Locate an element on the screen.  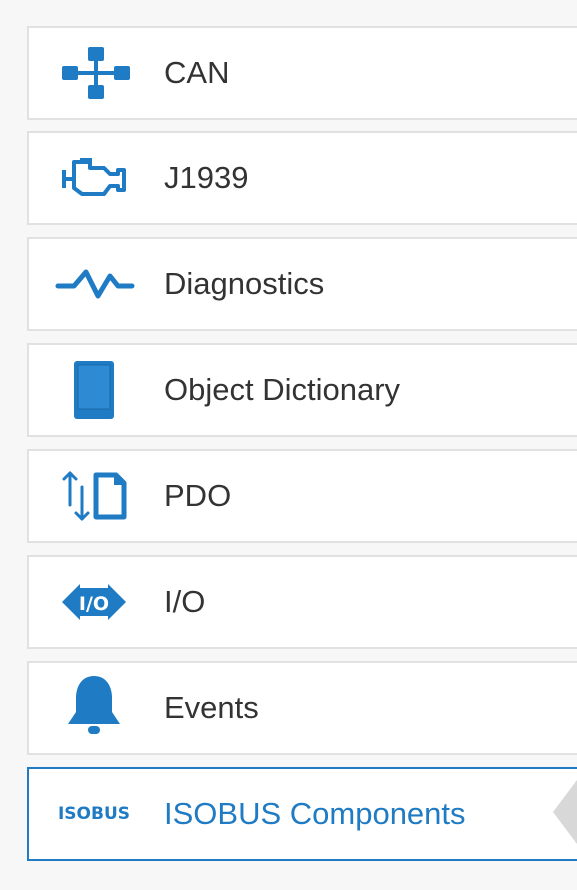
nav-item-label: PDO is located at coordinates (198, 495).